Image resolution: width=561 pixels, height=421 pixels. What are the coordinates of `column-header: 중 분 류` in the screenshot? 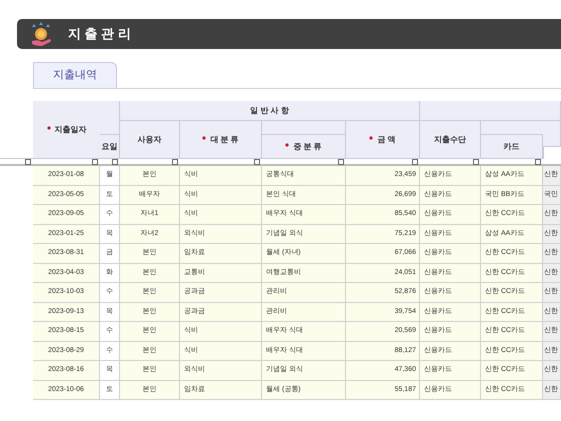 It's located at (304, 146).